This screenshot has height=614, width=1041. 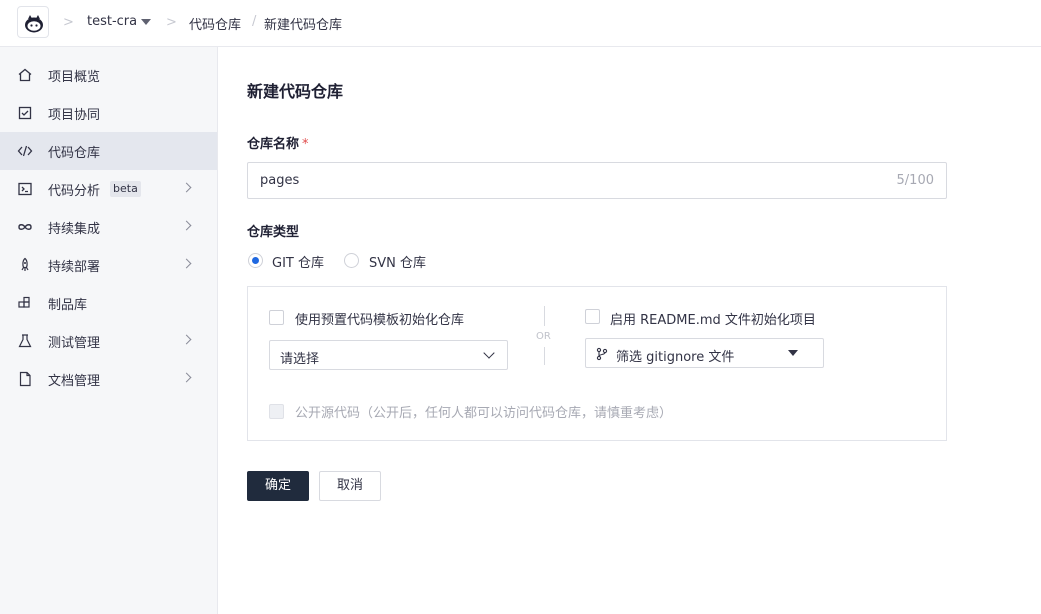 What do you see at coordinates (74, 153) in the screenshot?
I see `sidebar-item-label: 代码仓库` at bounding box center [74, 153].